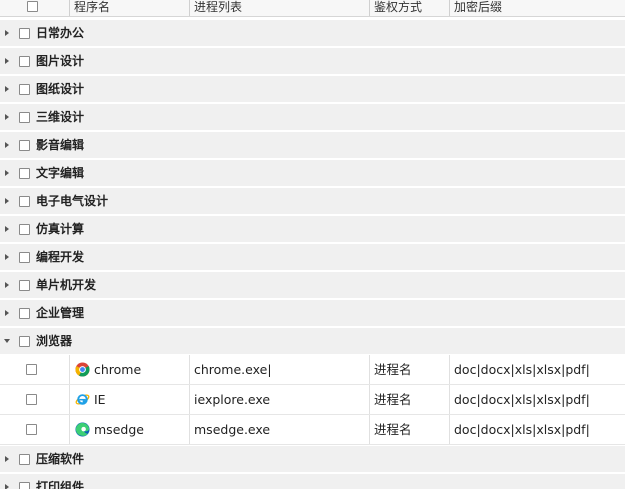  I want to click on edge-icon, so click(82, 429).